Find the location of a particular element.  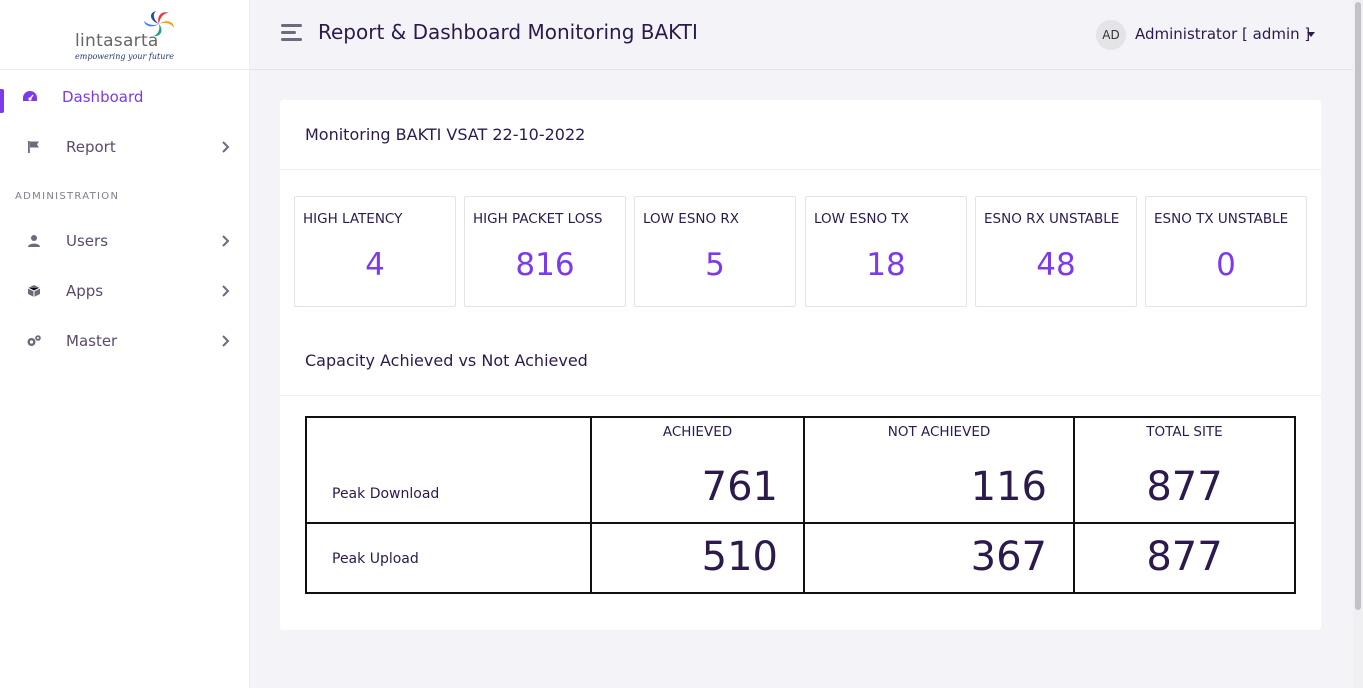

stat-card-low-esno-tx: LOW ESNO TX 18 is located at coordinates (886, 251).